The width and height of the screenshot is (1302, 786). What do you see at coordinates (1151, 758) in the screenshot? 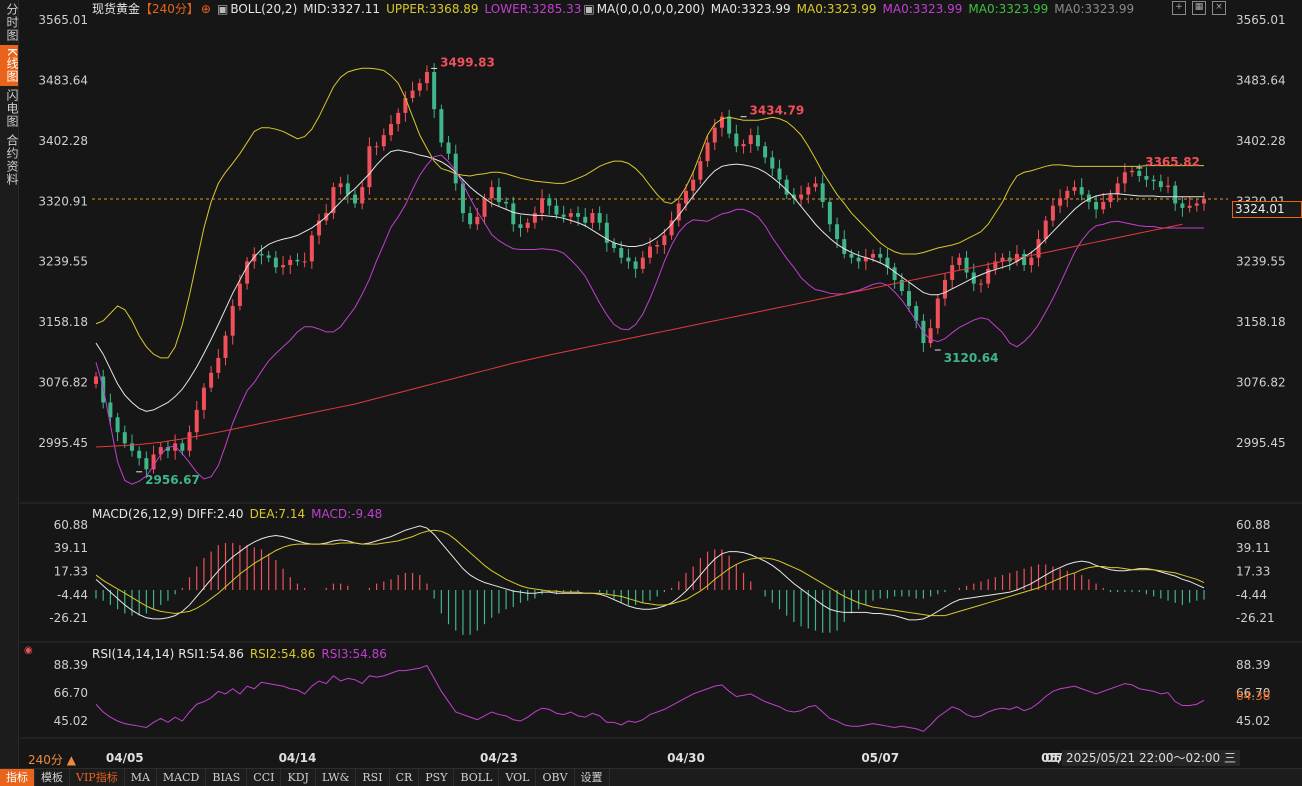
I see `date-range: 2025/05/21 22:00～02:00 三` at bounding box center [1151, 758].